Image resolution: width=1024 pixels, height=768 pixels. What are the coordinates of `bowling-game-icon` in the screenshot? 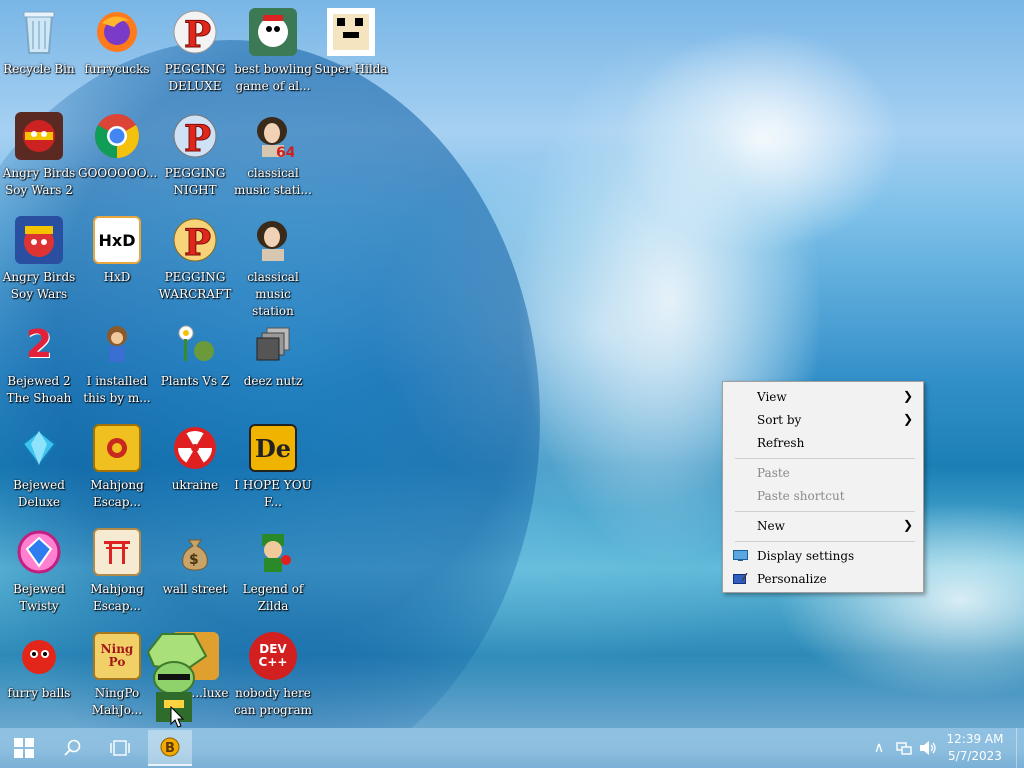 It's located at (273, 32).